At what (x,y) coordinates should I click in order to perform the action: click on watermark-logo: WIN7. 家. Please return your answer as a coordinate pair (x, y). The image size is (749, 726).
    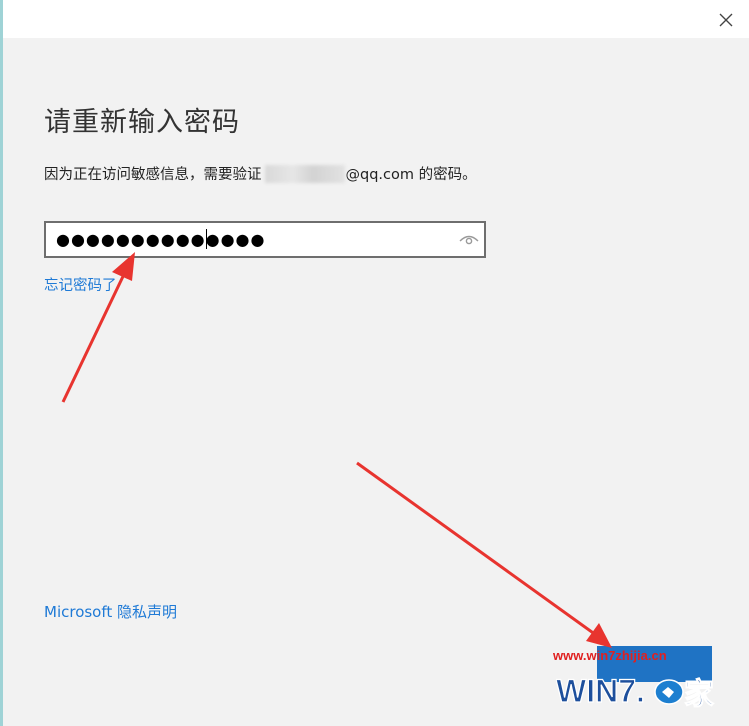
    Looking at the image, I should click on (635, 692).